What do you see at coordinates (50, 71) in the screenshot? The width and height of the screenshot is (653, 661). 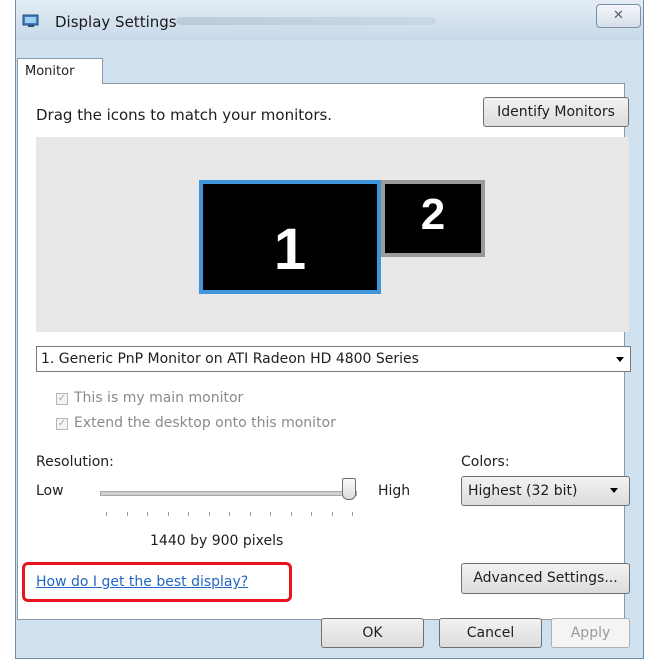 I see `tab-monitor-label: Monitor` at bounding box center [50, 71].